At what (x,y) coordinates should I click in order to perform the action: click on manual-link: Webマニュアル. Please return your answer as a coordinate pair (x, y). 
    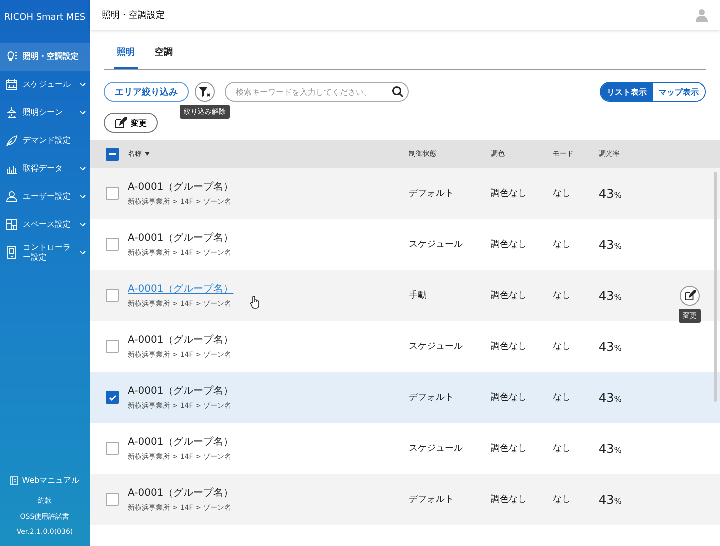
    Looking at the image, I should click on (45, 480).